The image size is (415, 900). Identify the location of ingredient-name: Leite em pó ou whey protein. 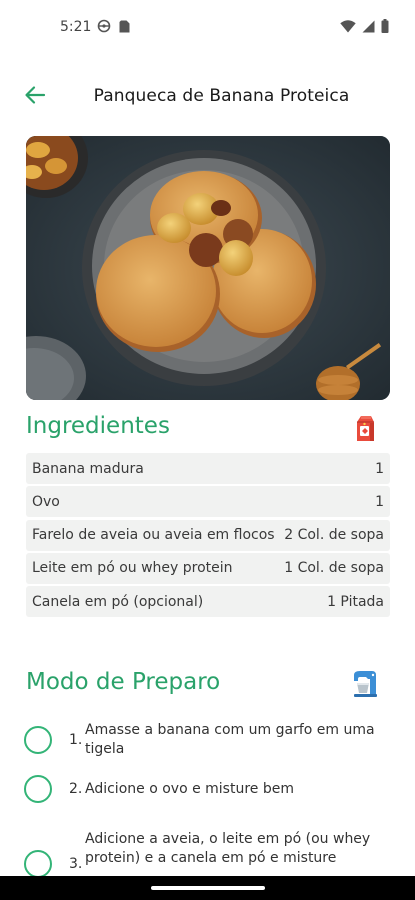
(132, 568).